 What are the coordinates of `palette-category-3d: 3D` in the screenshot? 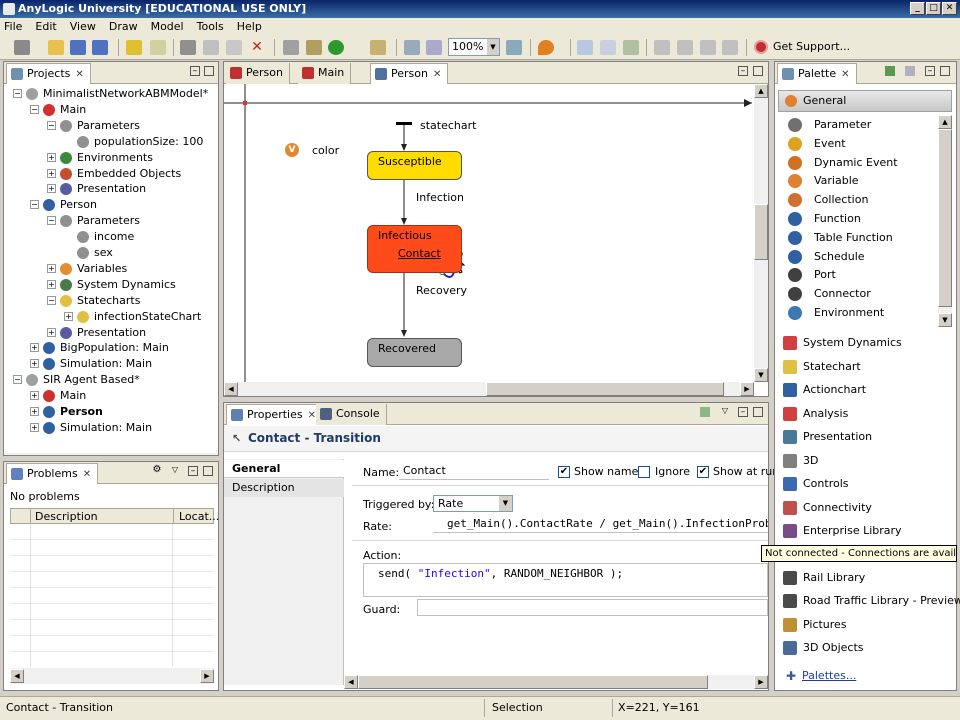 It's located at (800, 461).